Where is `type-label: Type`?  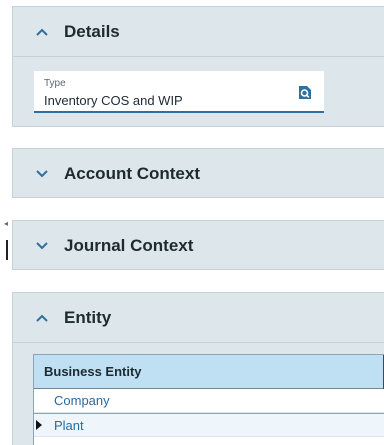
type-label: Type is located at coordinates (55, 83).